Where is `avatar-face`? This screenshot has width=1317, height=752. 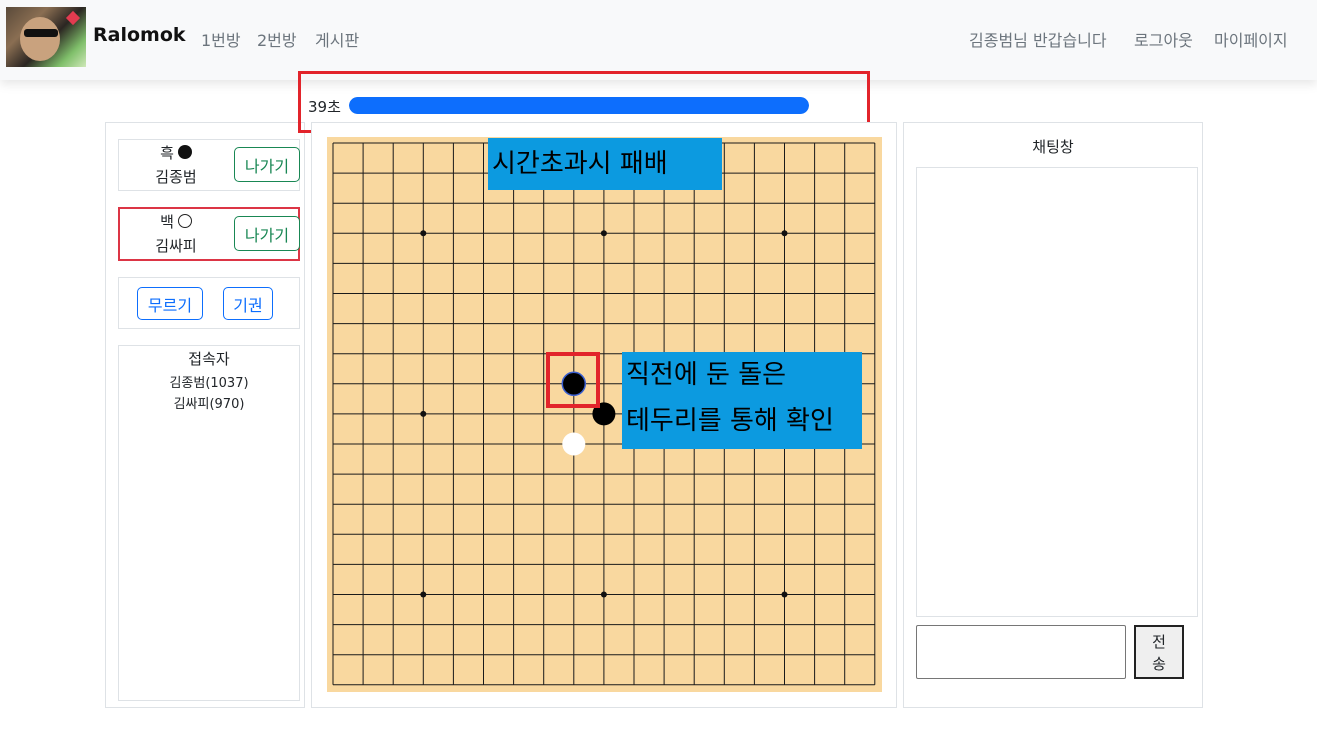
avatar-face is located at coordinates (40, 39).